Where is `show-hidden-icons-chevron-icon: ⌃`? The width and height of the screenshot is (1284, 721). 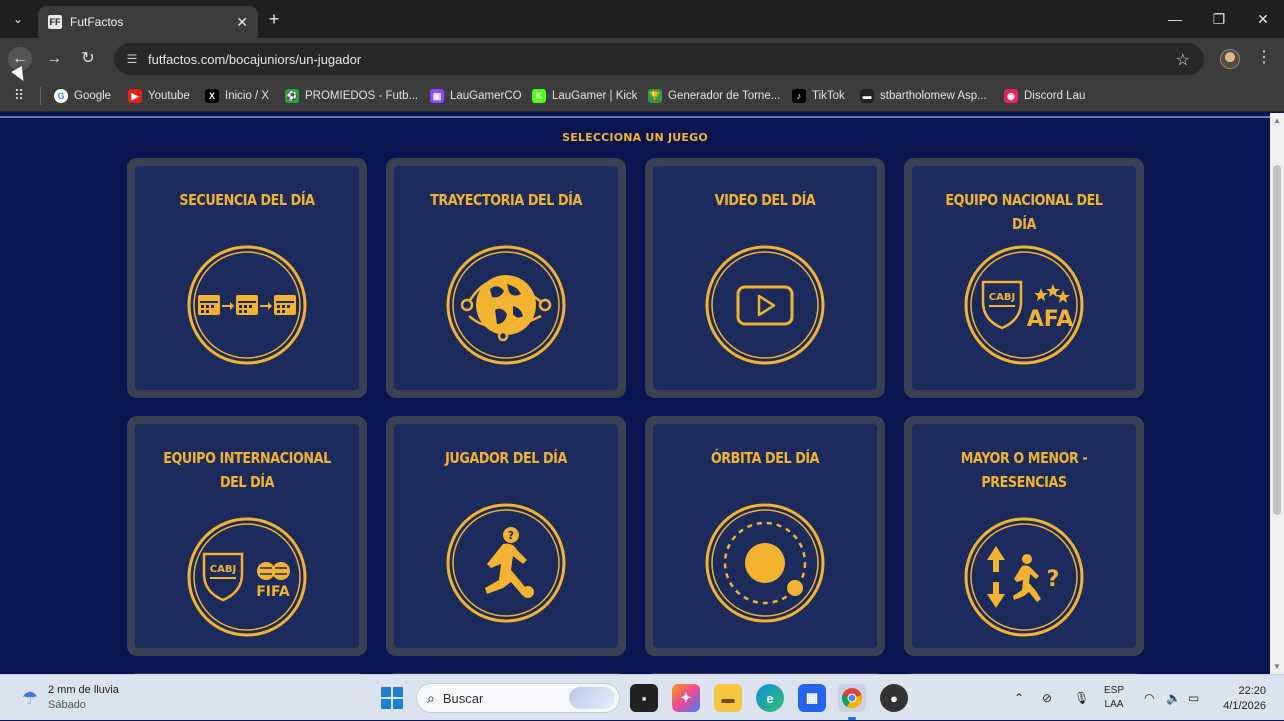
show-hidden-icons-chevron-icon: ⌃ is located at coordinates (1019, 698).